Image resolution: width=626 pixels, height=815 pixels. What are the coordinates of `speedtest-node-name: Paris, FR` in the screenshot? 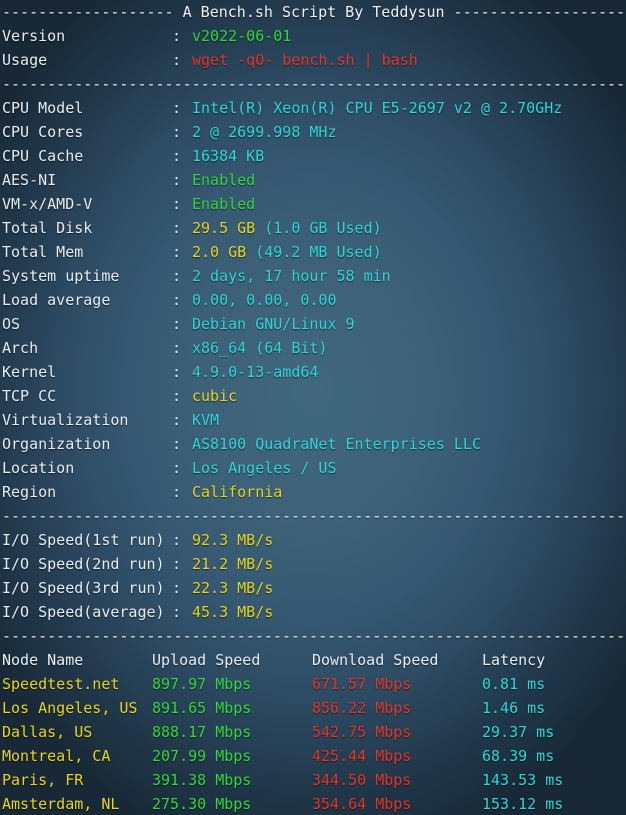 It's located at (43, 780).